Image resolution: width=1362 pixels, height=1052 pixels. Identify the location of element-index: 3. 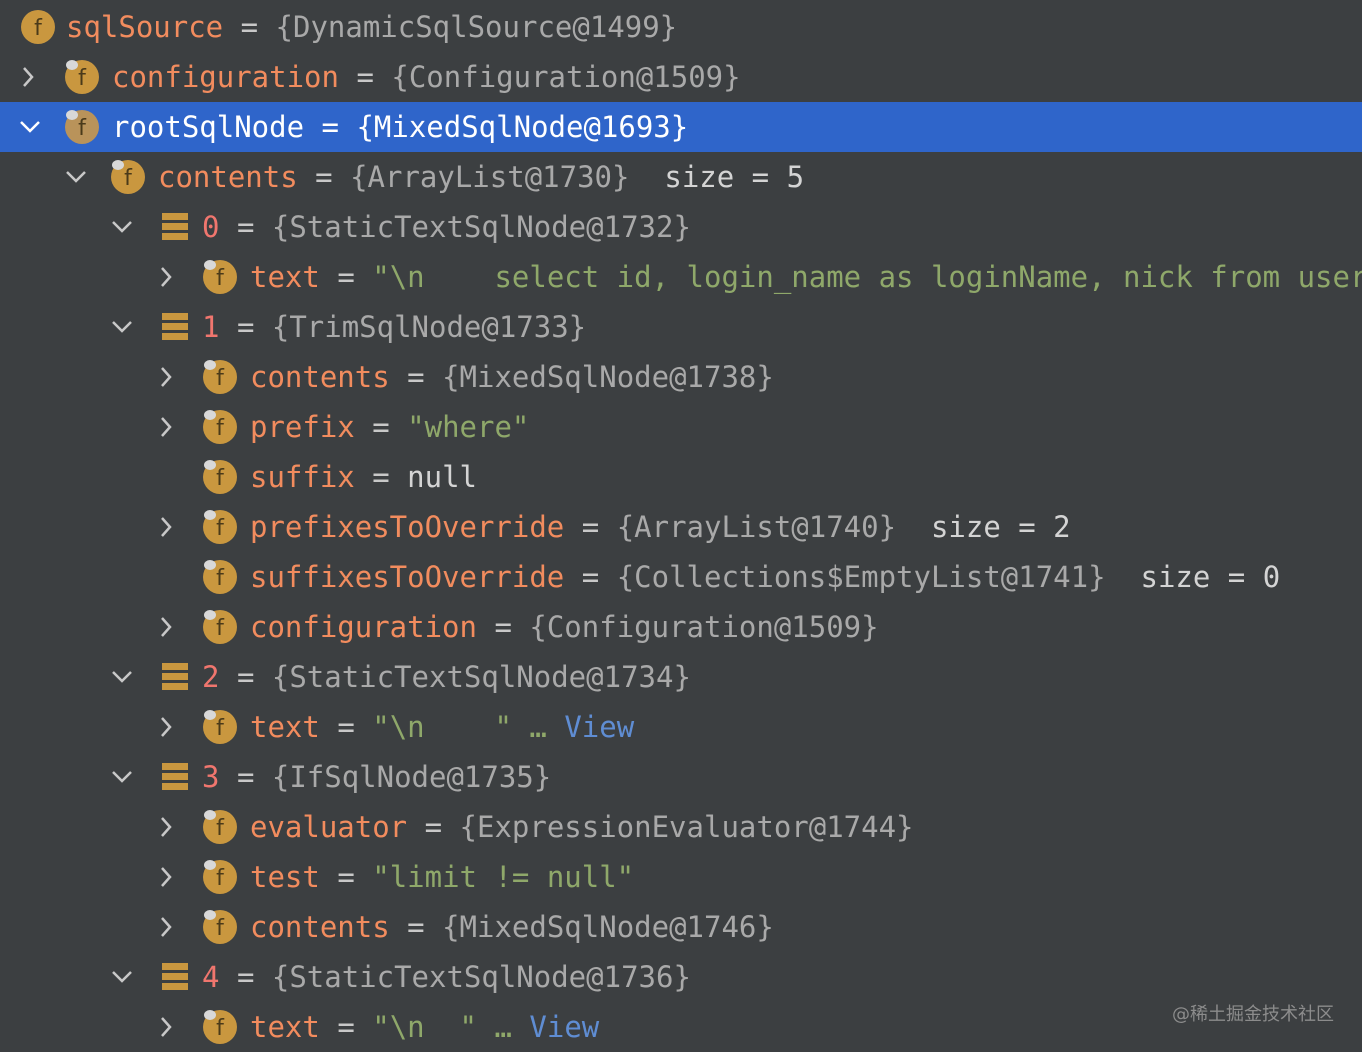
(211, 777).